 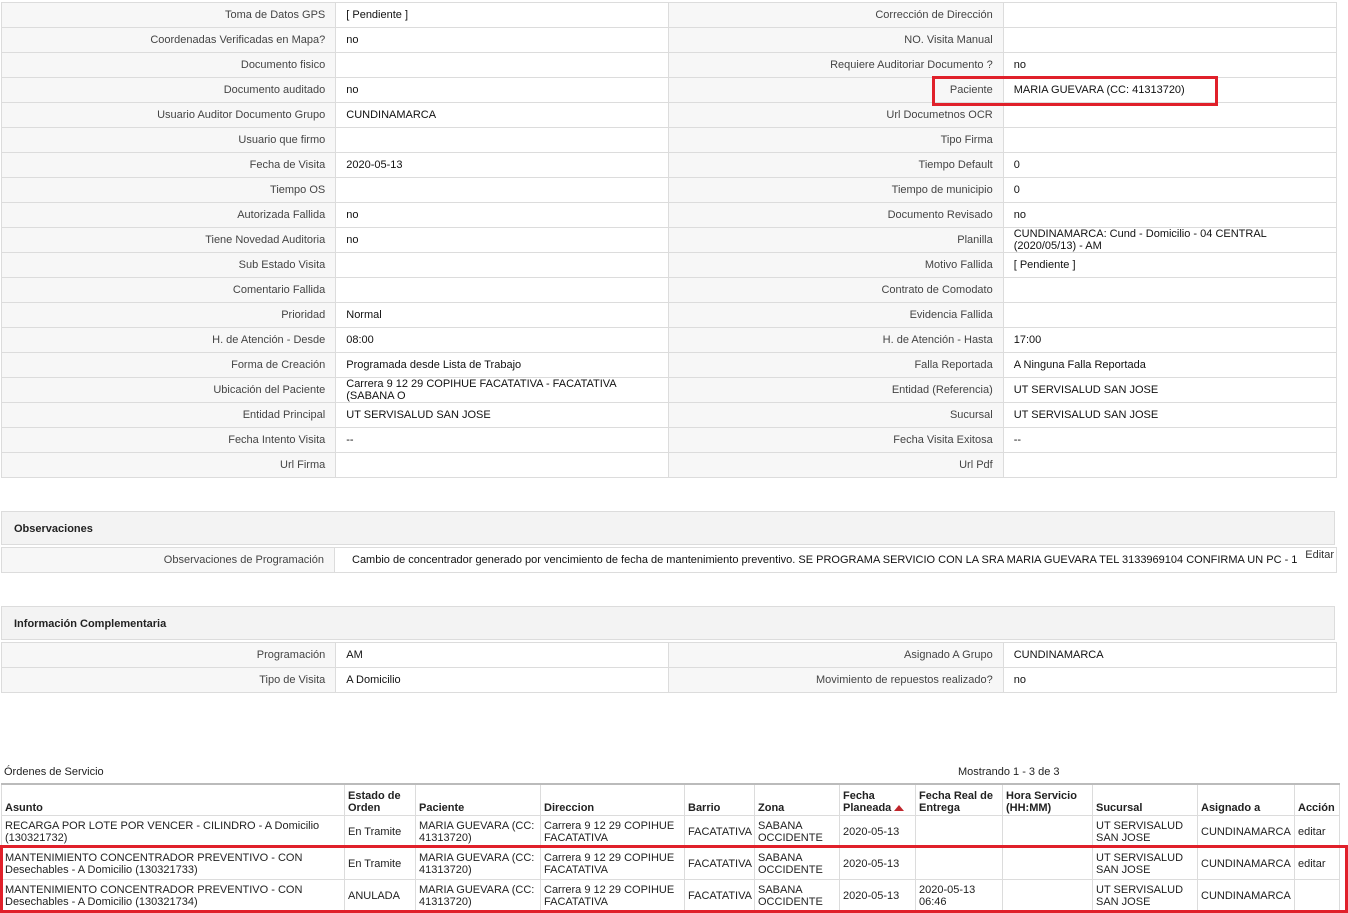 I want to click on field-label: Forma de Creación, so click(x=168, y=365).